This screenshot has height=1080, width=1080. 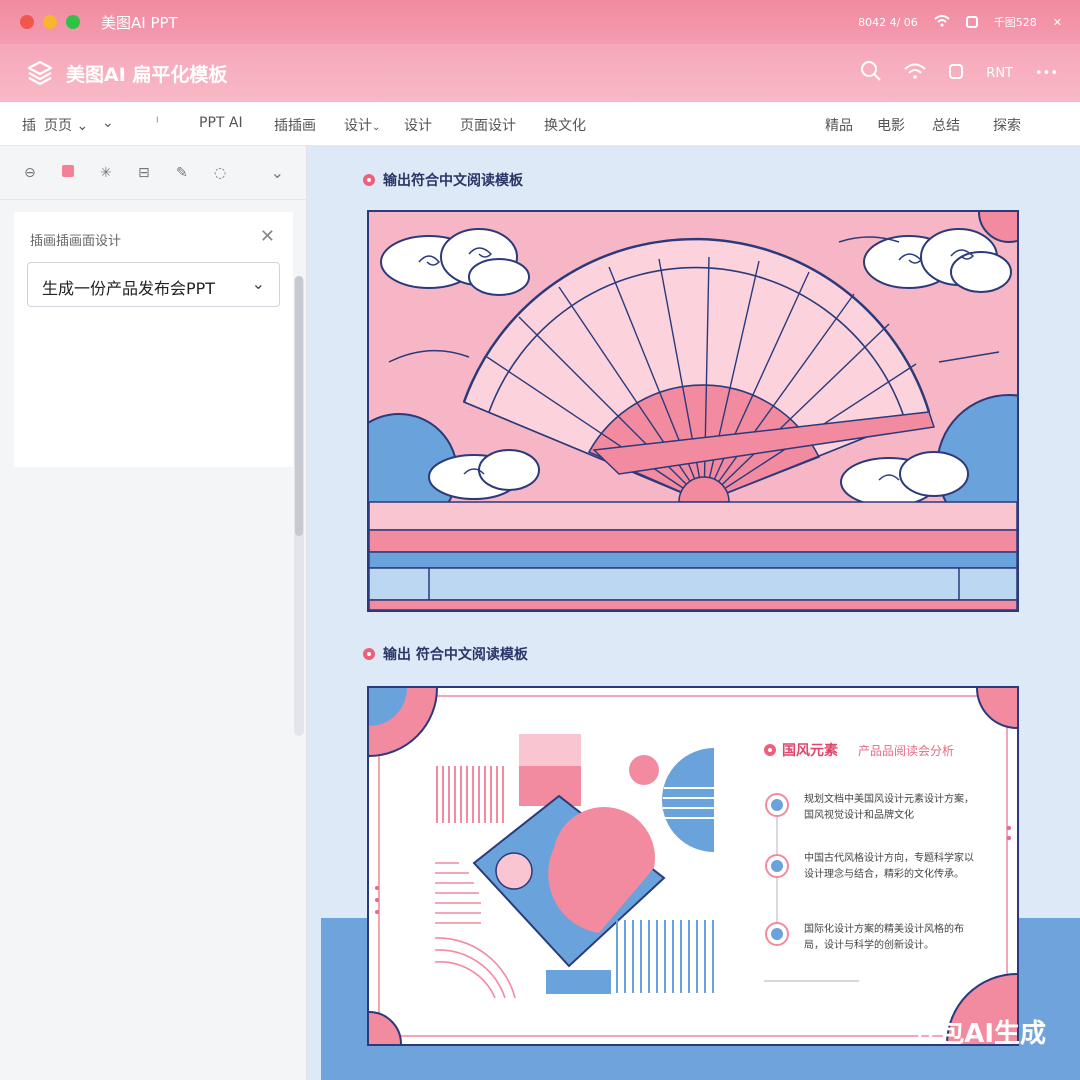 I want to click on menu-item-culture: 换文化, so click(x=565, y=125).